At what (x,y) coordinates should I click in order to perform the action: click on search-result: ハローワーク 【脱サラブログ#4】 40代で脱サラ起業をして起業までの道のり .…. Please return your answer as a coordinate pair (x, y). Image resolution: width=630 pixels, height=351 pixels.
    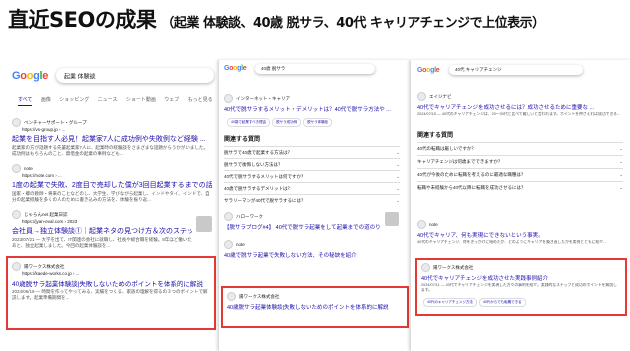
    Looking at the image, I should click on (303, 221).